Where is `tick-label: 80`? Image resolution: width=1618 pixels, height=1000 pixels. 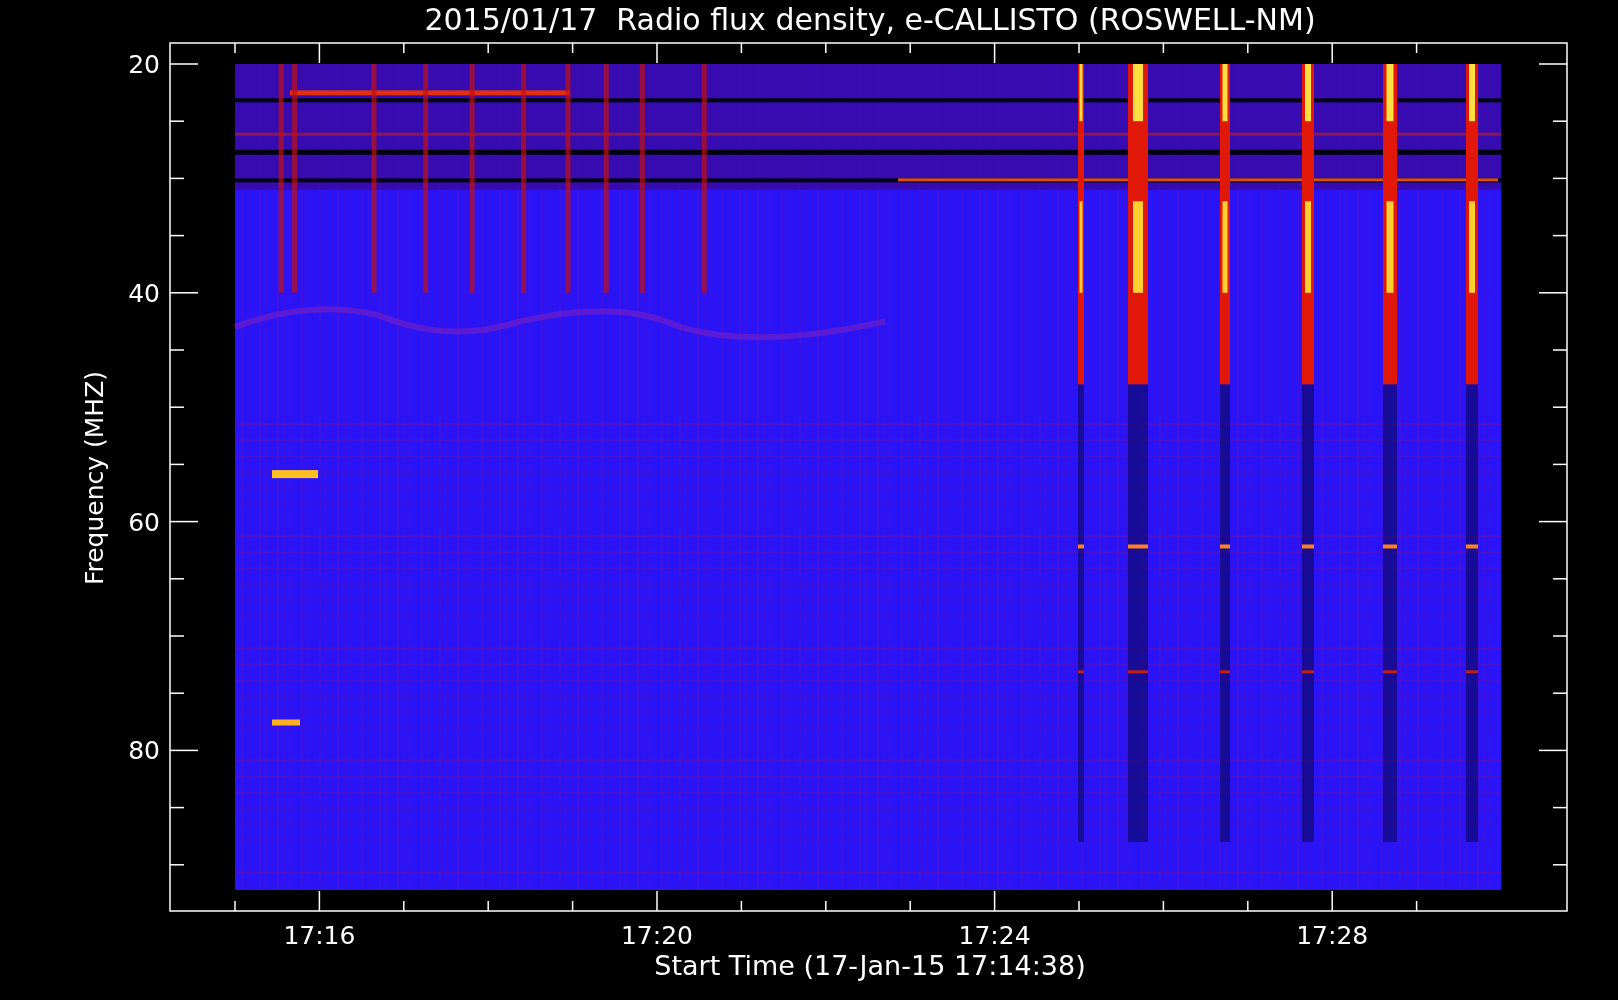 tick-label: 80 is located at coordinates (144, 751).